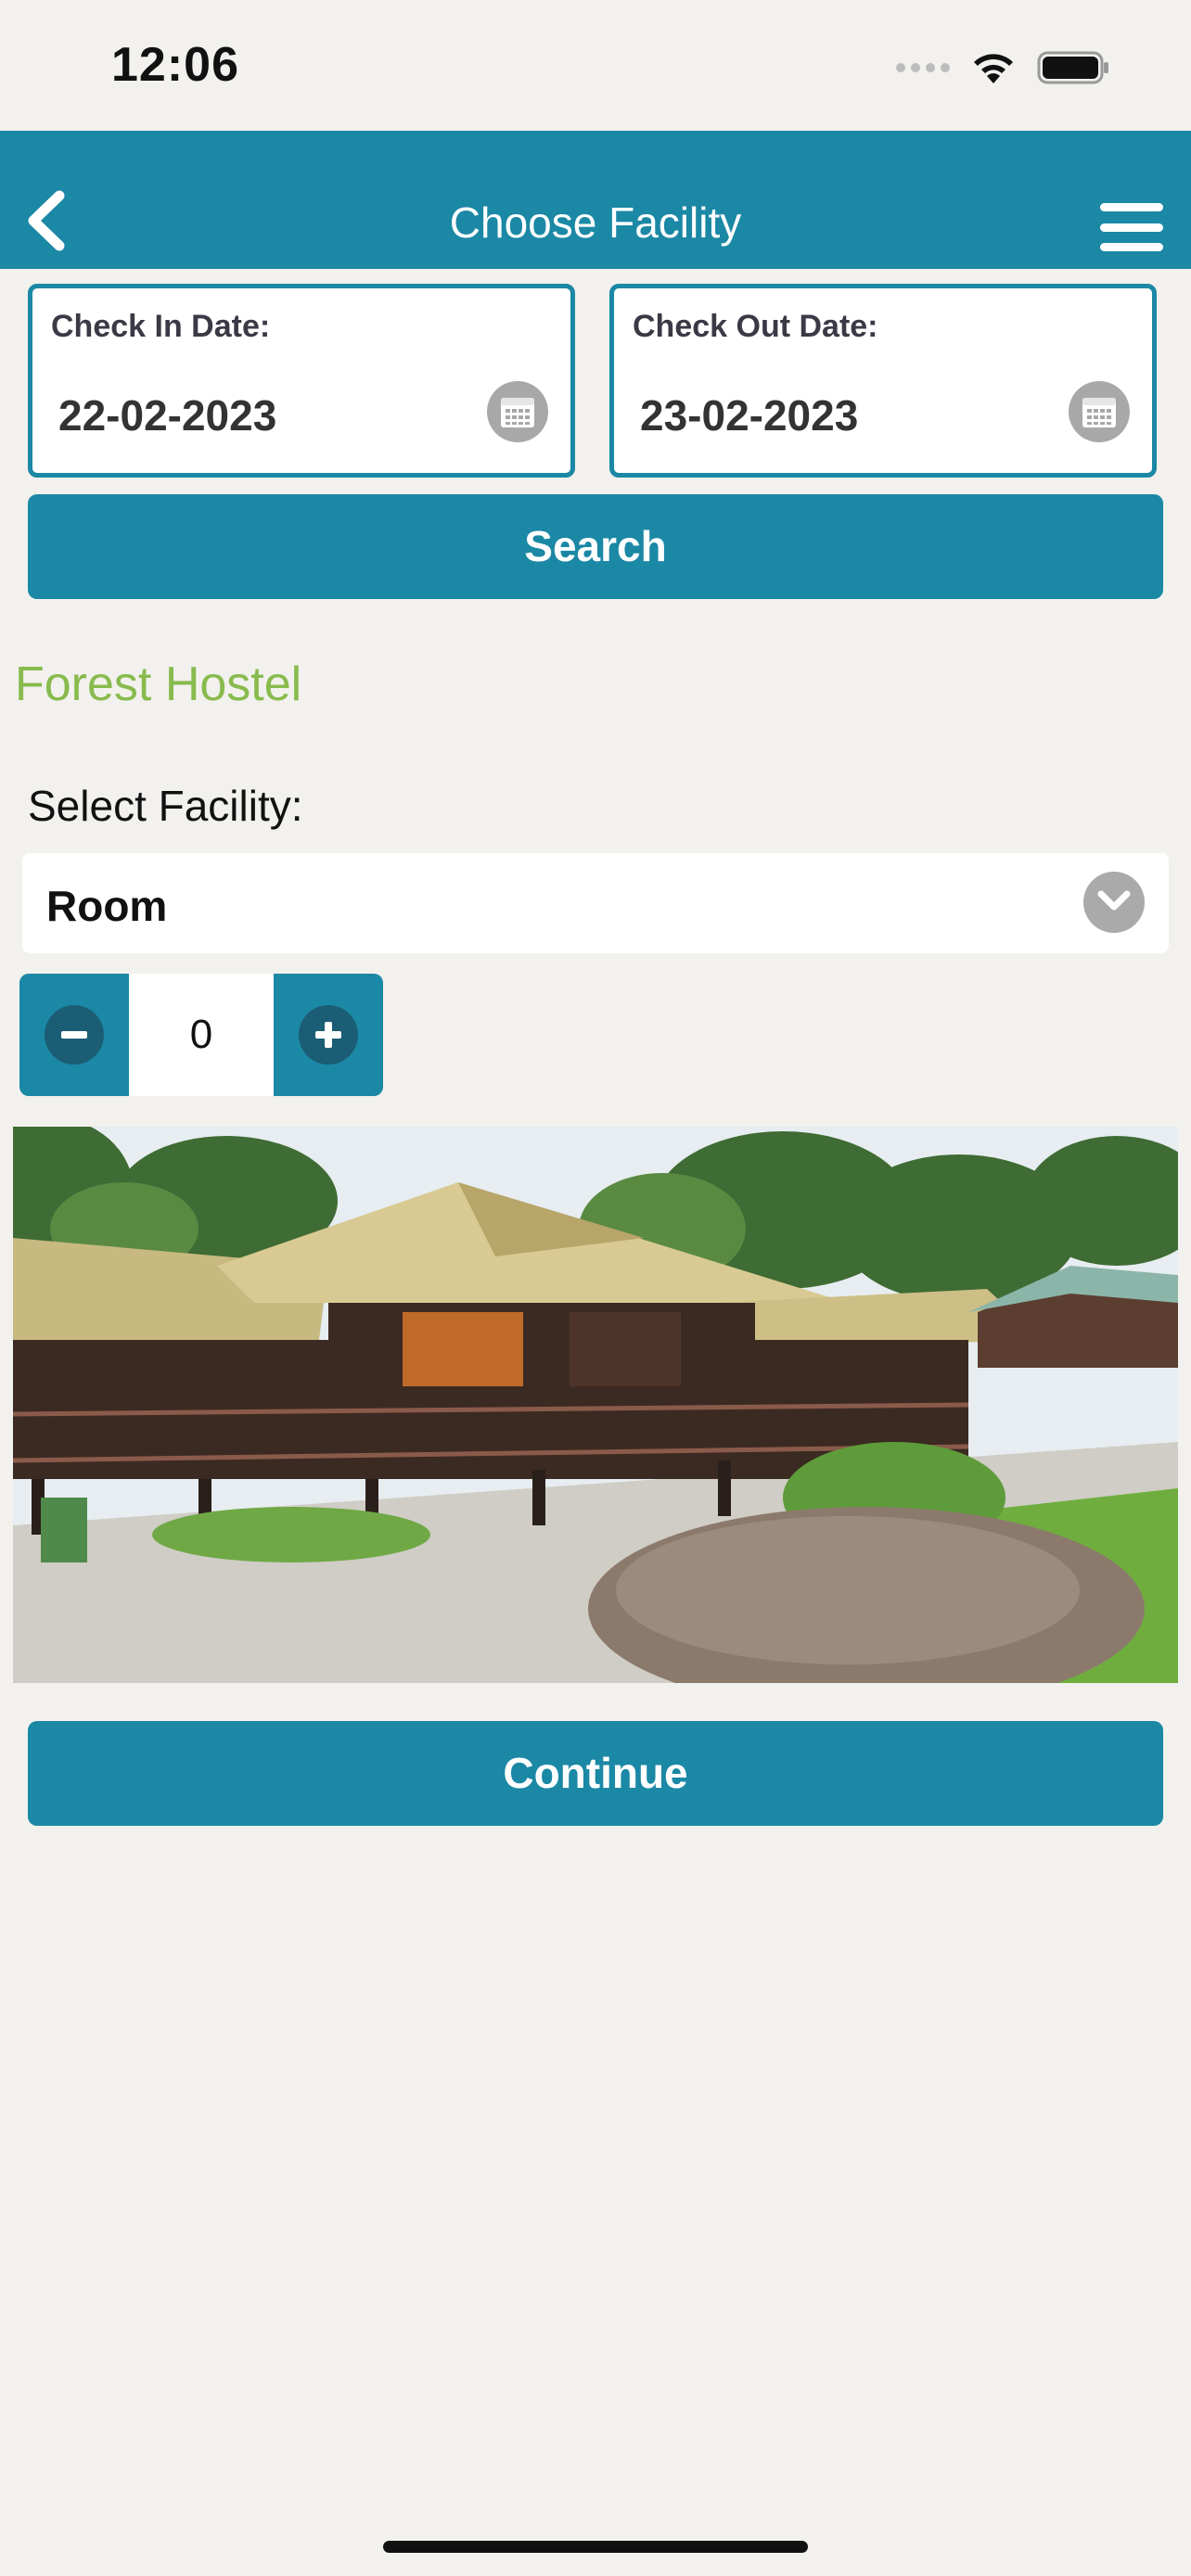  I want to click on status-icons, so click(1003, 68).